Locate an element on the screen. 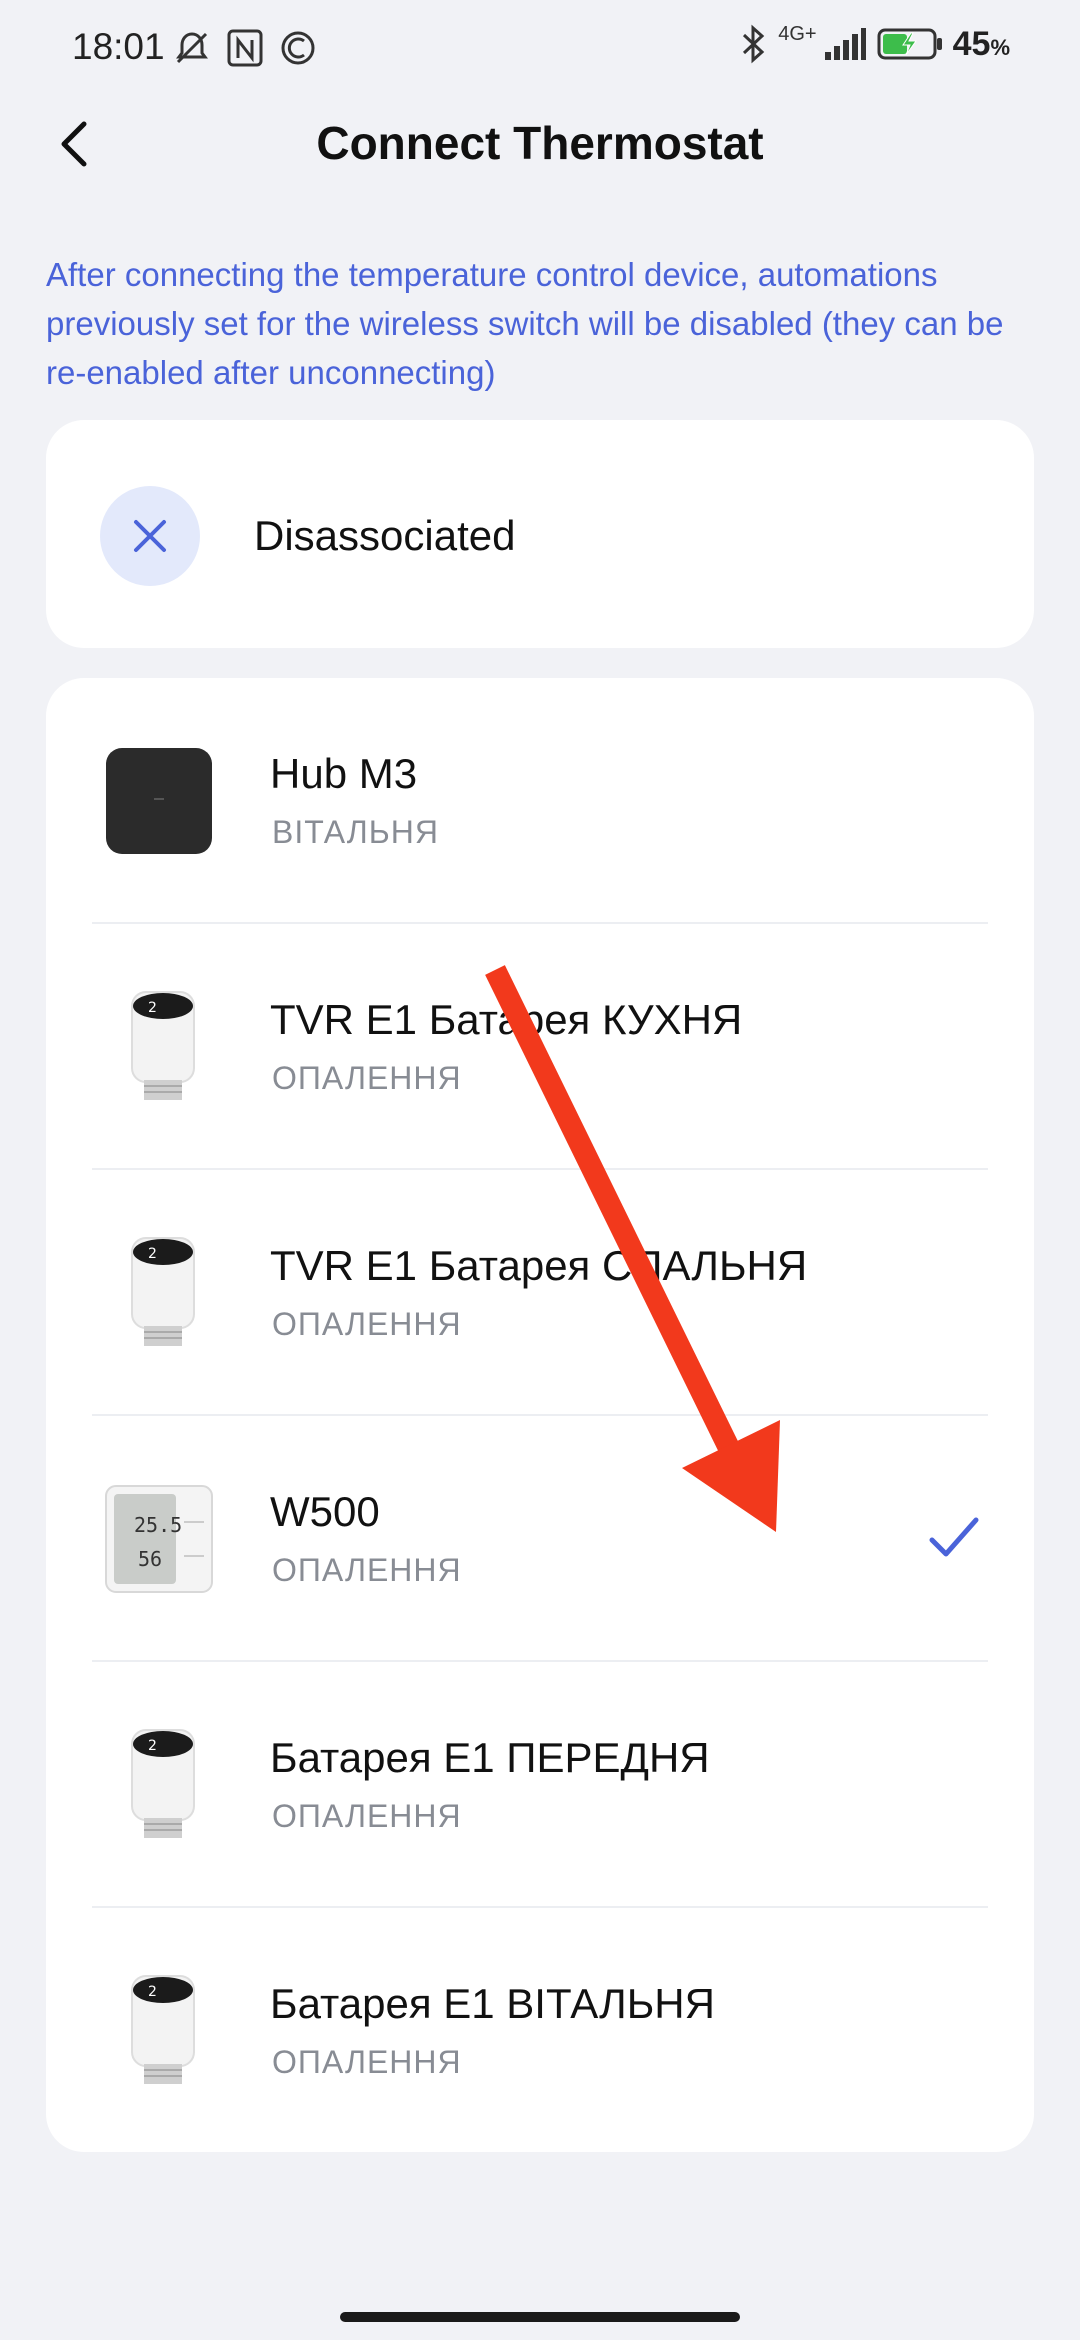 This screenshot has width=1080, height=2340. nfc-icon is located at coordinates (245, 48).